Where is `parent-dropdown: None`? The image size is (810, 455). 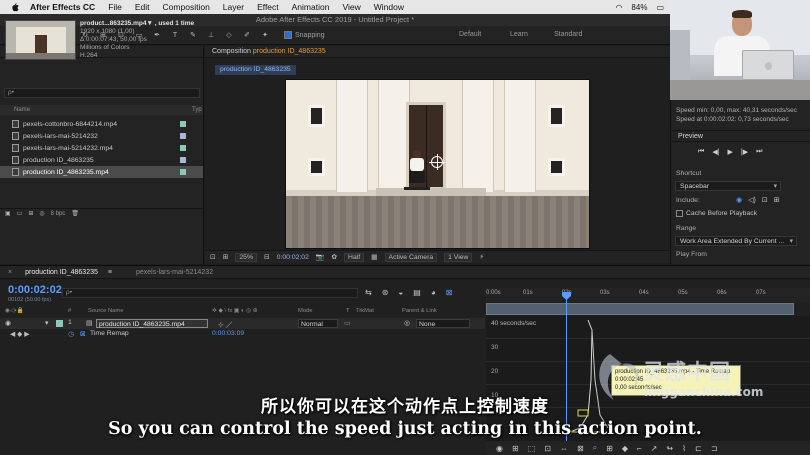
parent-dropdown: None is located at coordinates (443, 323).